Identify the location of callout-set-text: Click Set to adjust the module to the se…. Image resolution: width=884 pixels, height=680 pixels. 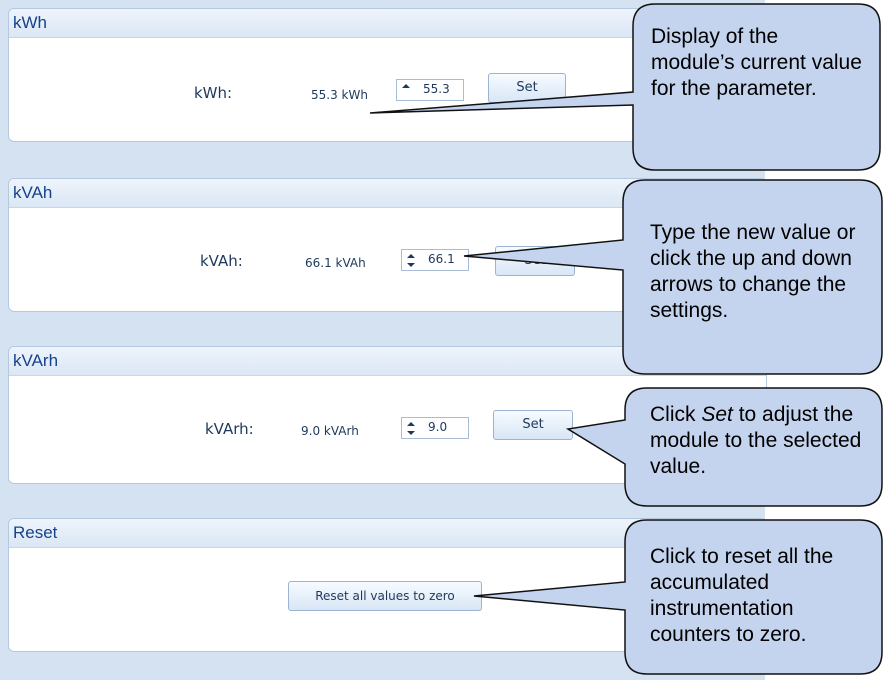
(764, 441).